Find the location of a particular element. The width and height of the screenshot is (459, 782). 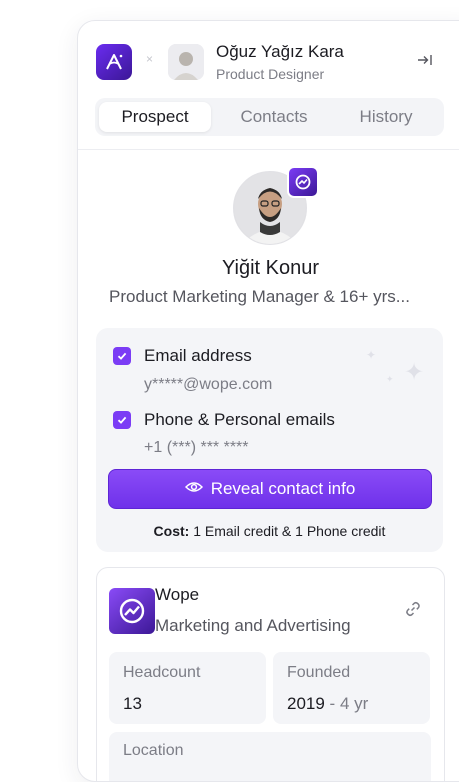

reveal-button-label: Reveal contact info is located at coordinates (283, 488).